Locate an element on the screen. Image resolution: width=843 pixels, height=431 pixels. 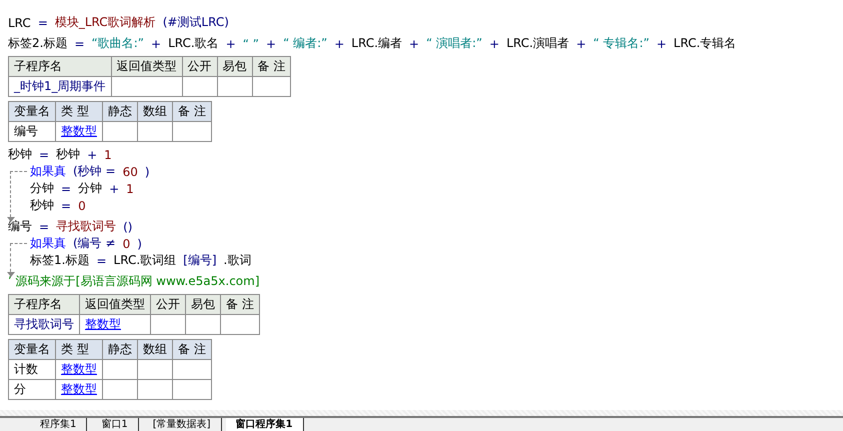
table-cell: 分 is located at coordinates (32, 390).